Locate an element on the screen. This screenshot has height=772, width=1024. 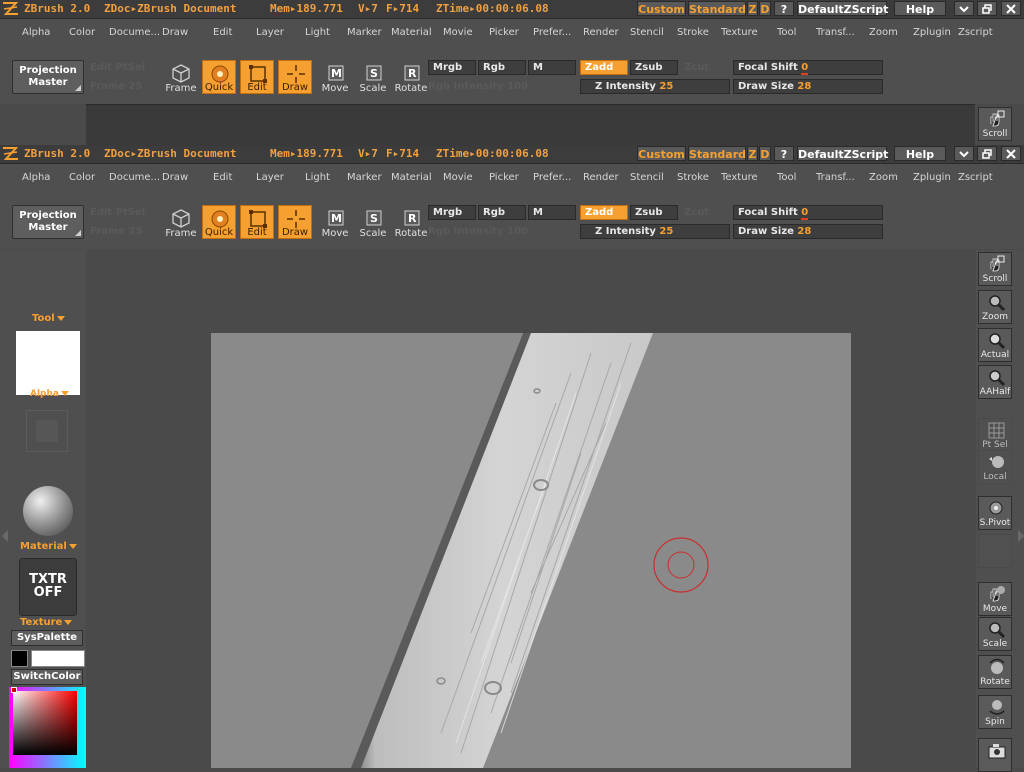
menu-zscript: Zscript is located at coordinates (975, 32).